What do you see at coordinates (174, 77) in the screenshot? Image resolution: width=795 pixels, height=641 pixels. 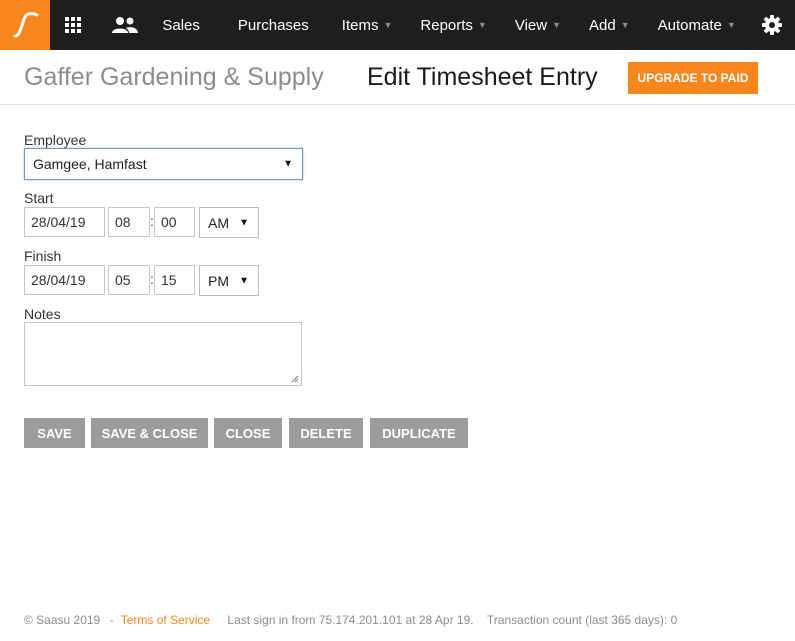 I see `company-name: Gaffer Gardening & Supply` at bounding box center [174, 77].